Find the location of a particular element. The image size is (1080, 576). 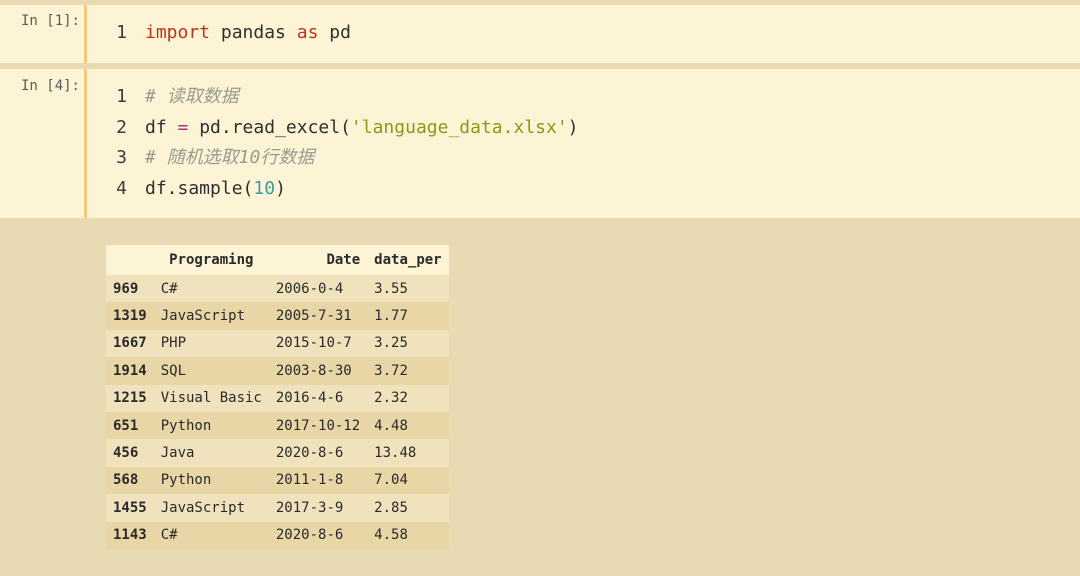

cell-date: 2017-3-9 is located at coordinates (318, 508).